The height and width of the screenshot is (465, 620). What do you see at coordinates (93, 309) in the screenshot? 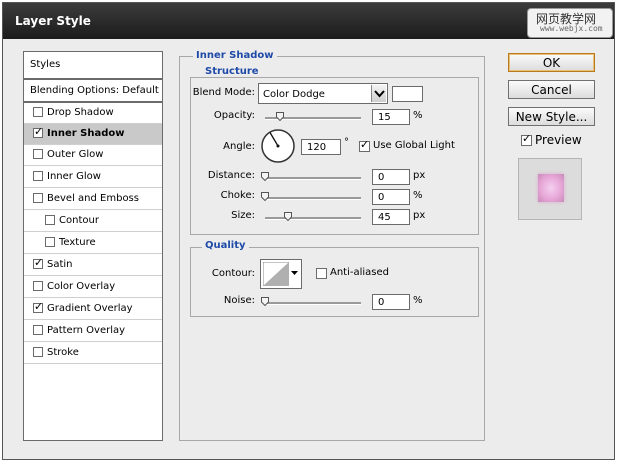
I see `sidebar-item-gradient-overlay: ✓ Gradient Overlay` at bounding box center [93, 309].